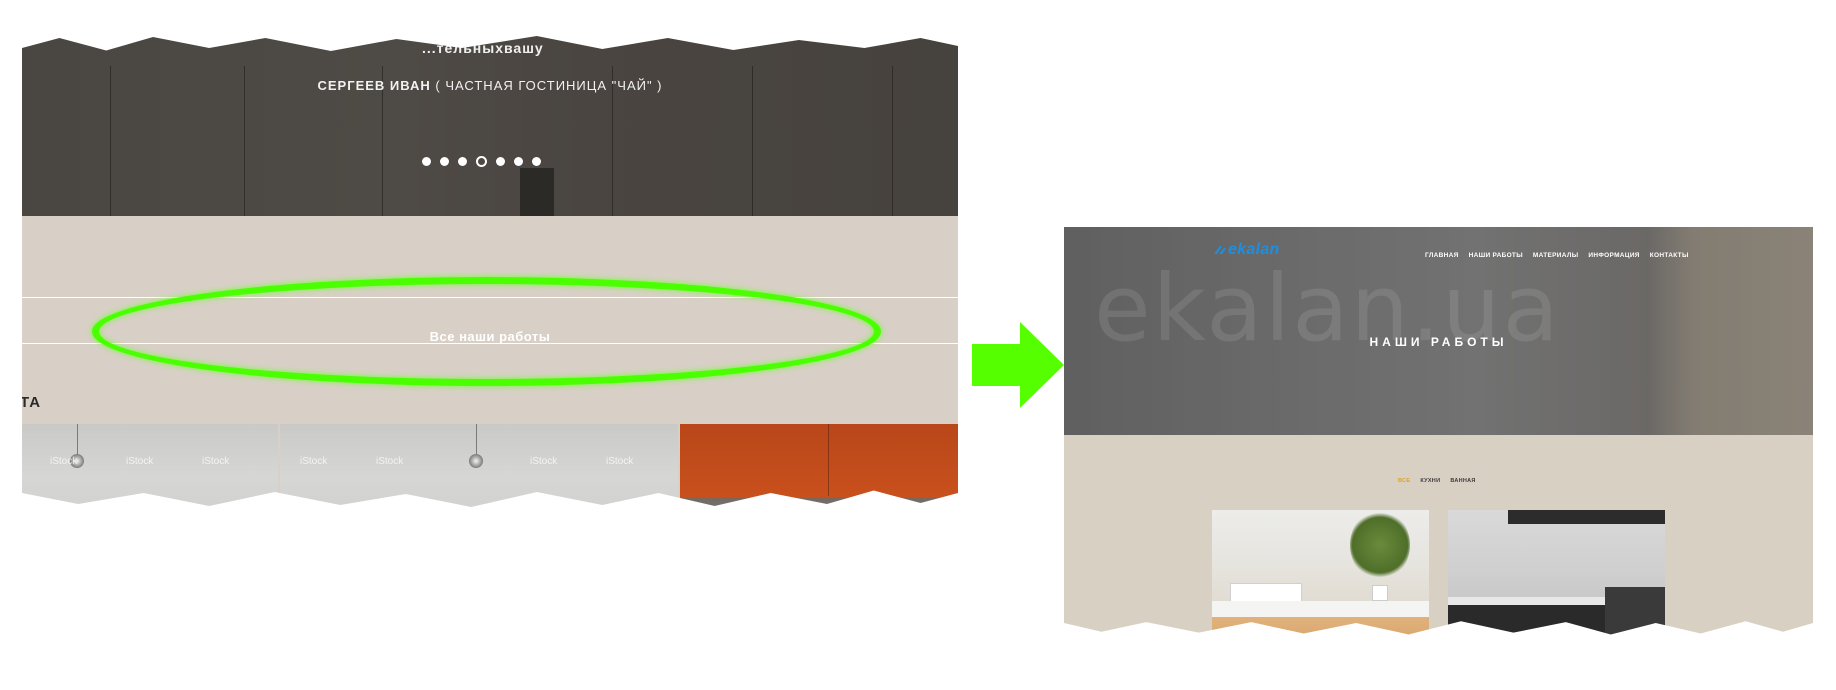 This screenshot has width=1836, height=690. I want to click on nav-item-materials: МАТЕРИАЛЫ, so click(1556, 255).